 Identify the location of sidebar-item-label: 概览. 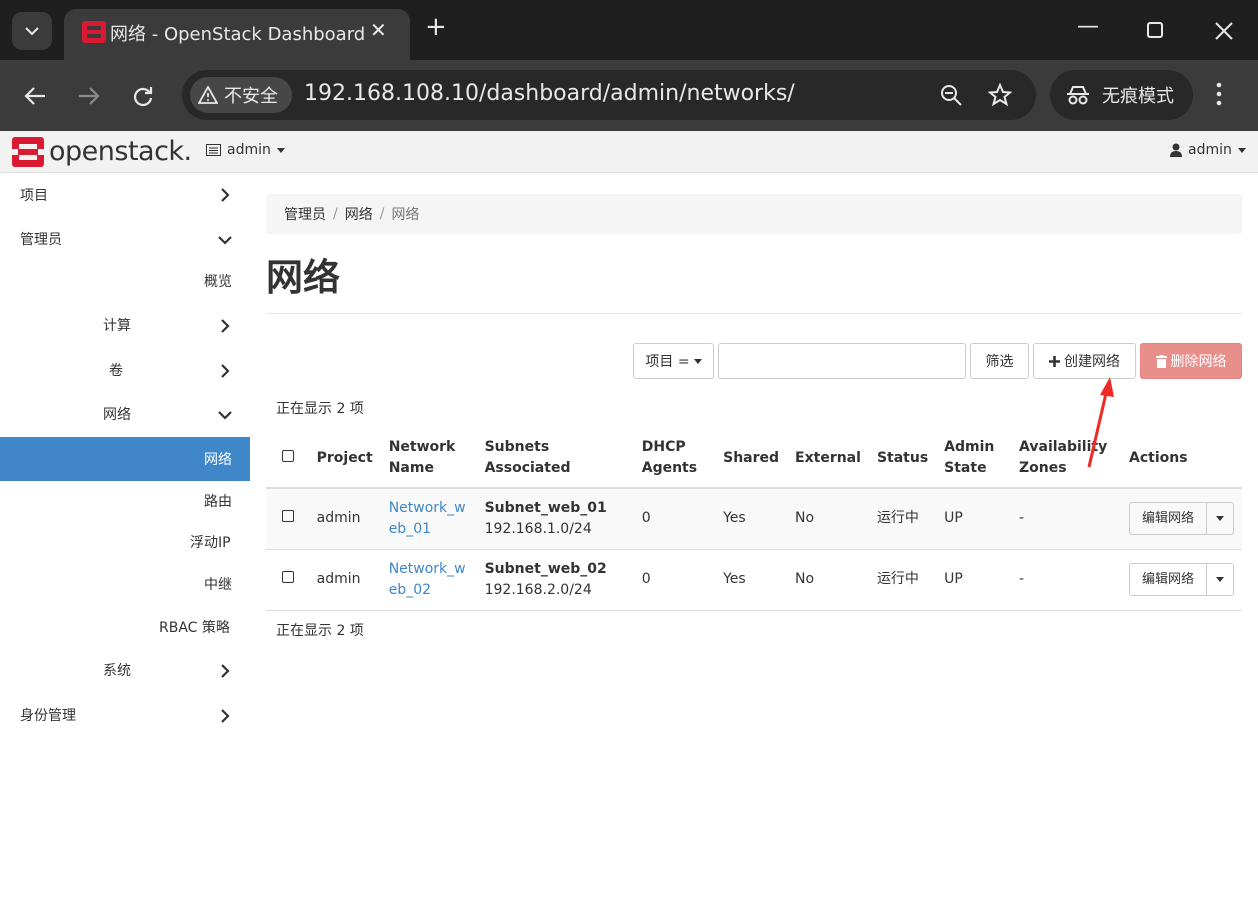
(218, 282).